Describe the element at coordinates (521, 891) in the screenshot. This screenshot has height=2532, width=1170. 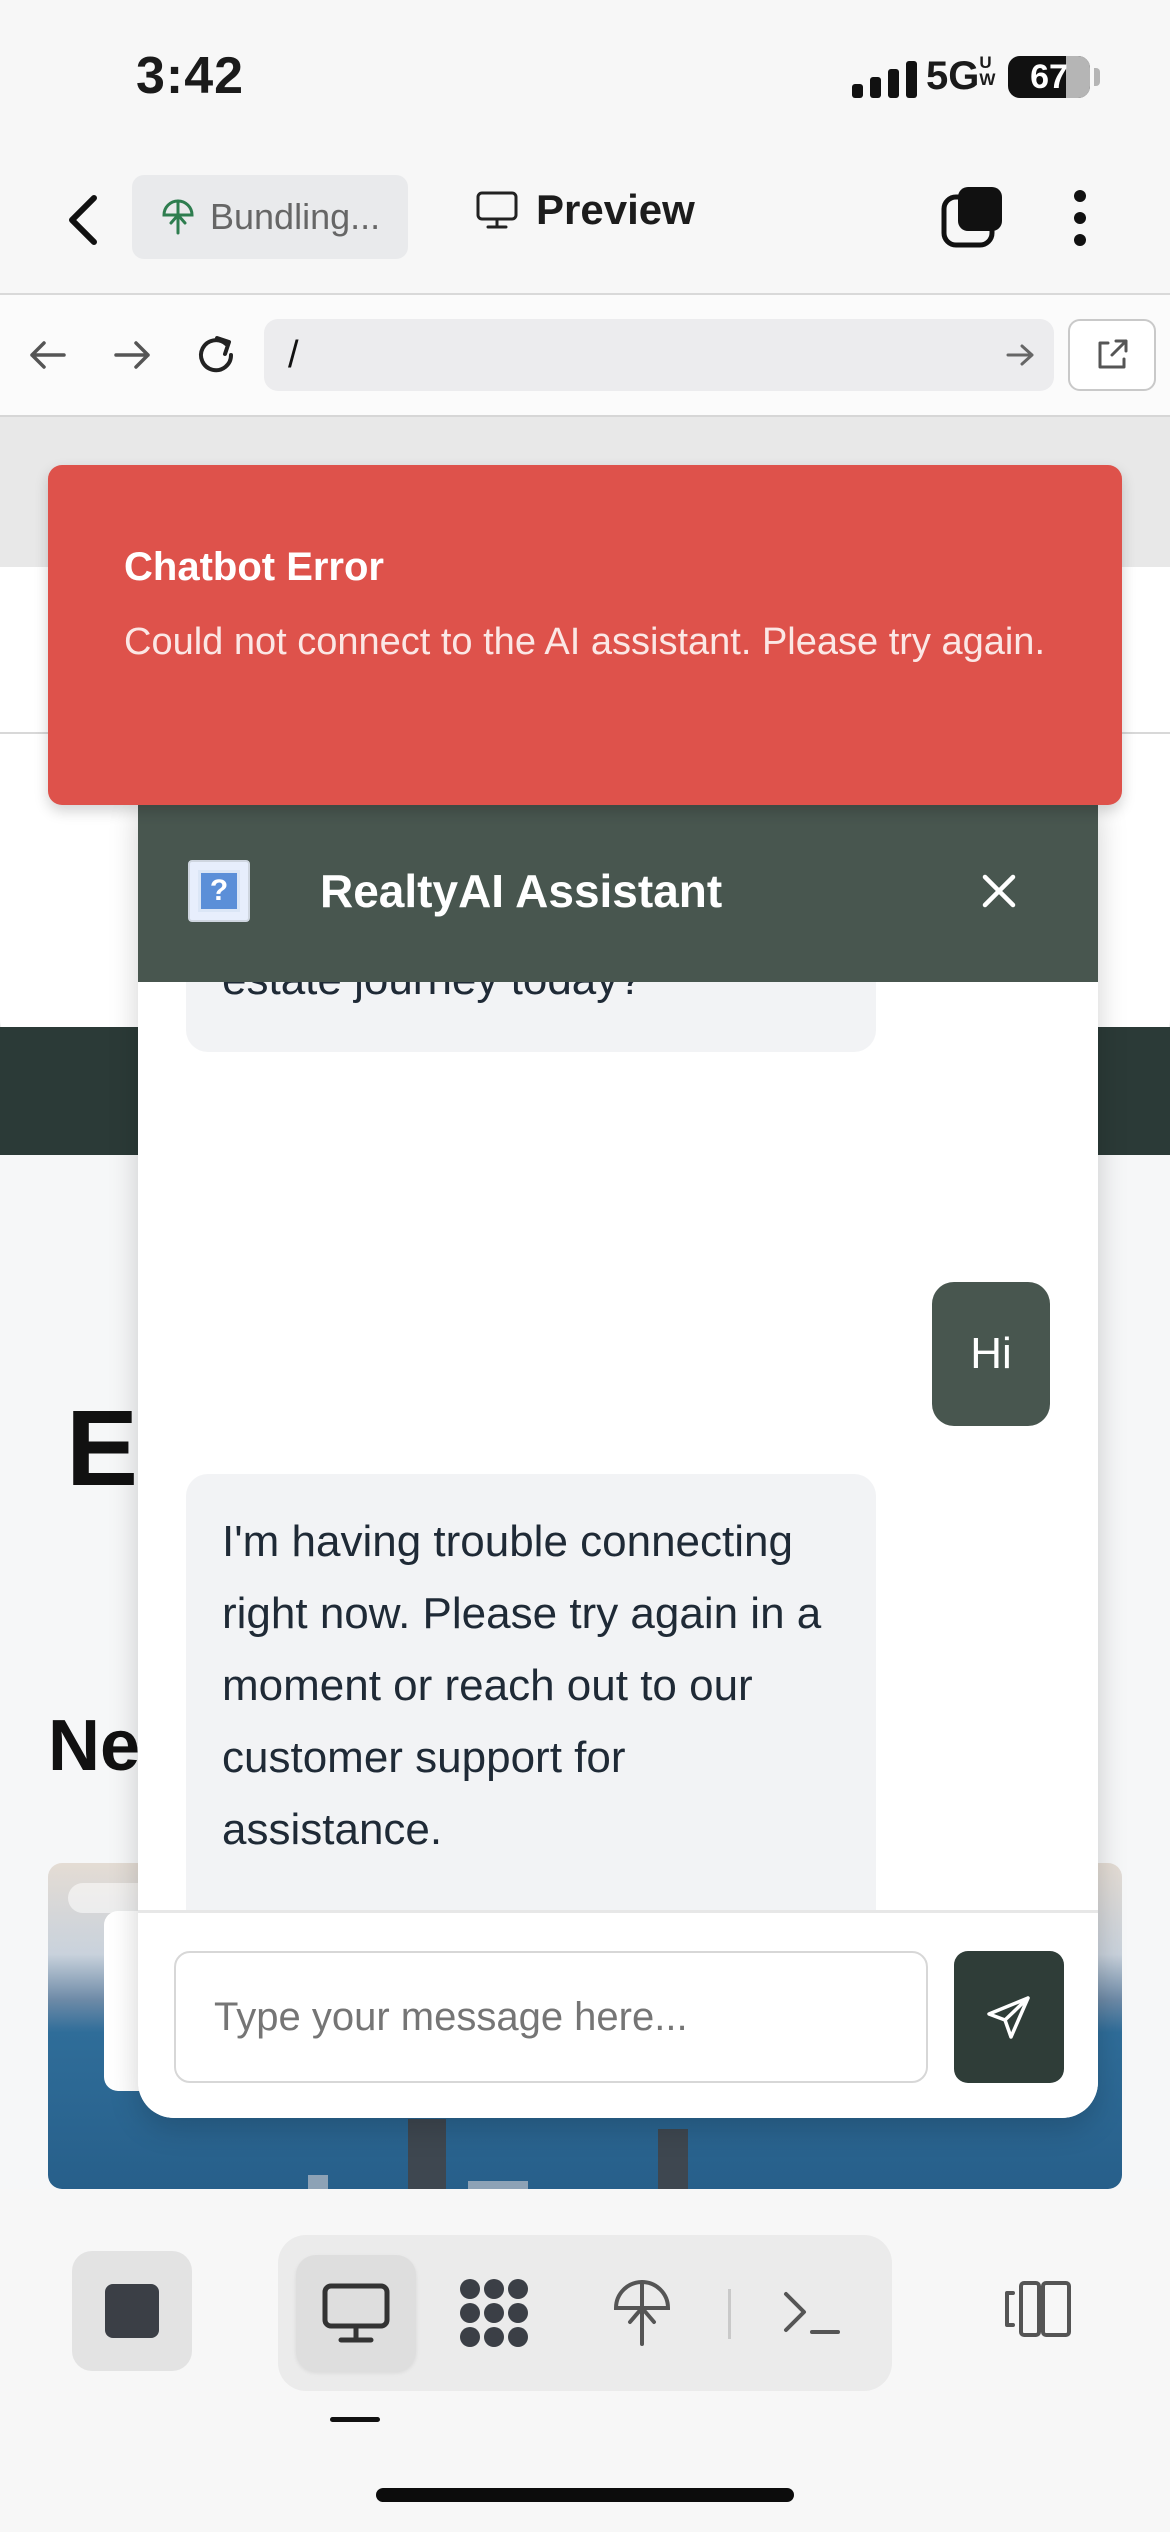
I see `chat-title: RealtyAI Assistant` at that location.